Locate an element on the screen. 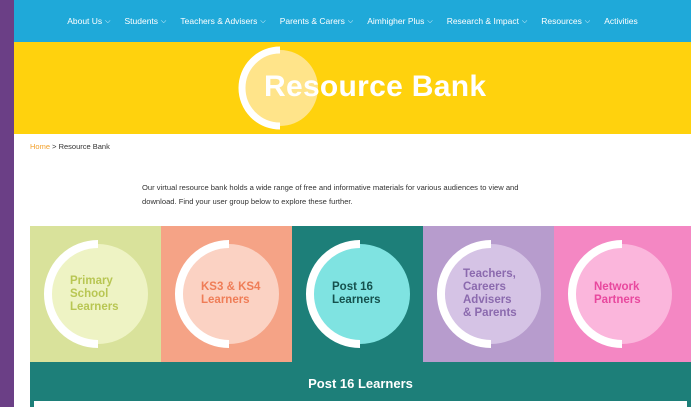  tile-post-16-learners: Post 16 Learners is located at coordinates (357, 294).